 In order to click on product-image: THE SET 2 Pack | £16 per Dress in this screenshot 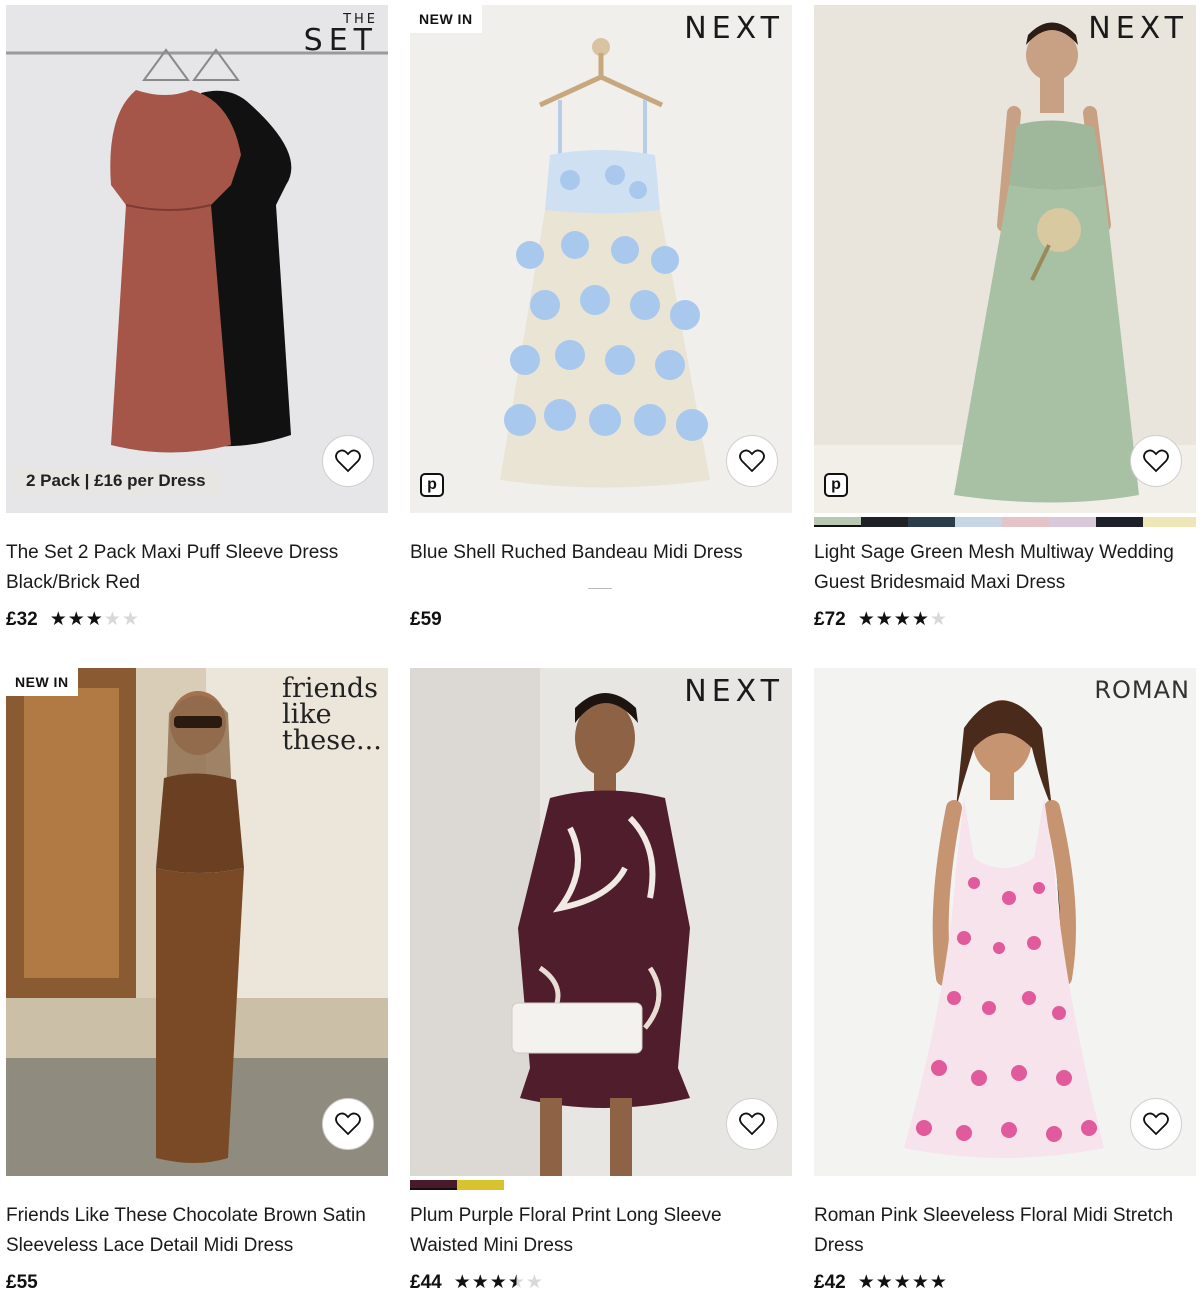, I will do `click(197, 259)`.